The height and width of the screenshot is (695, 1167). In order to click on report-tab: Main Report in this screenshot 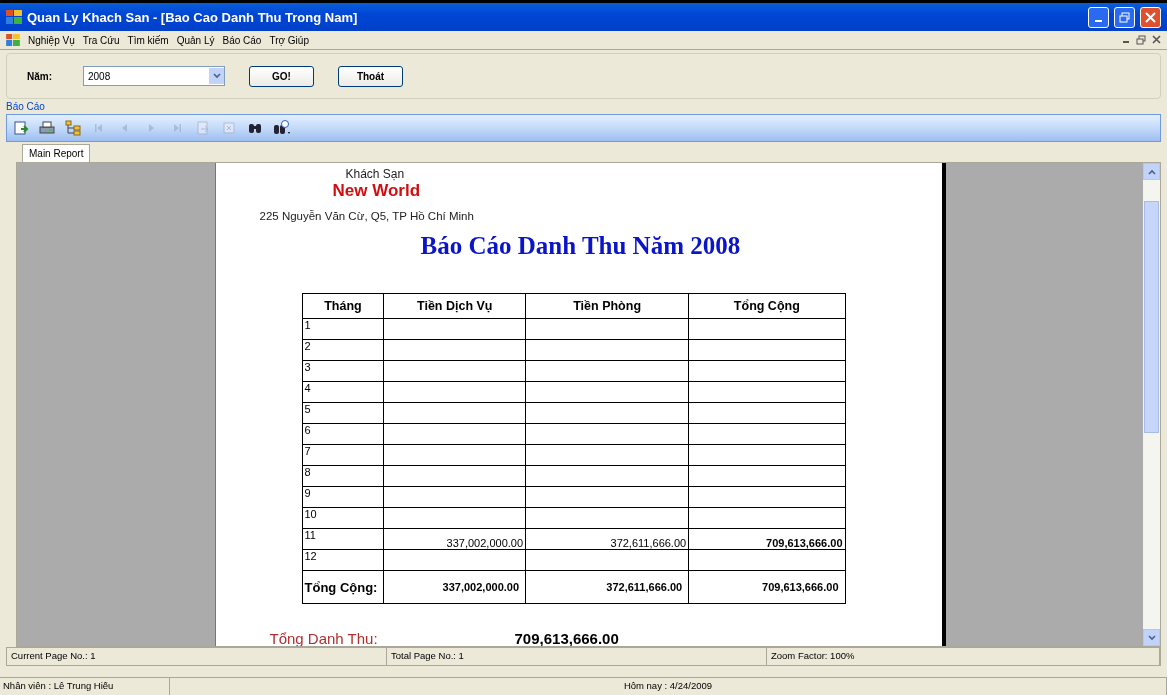, I will do `click(56, 153)`.